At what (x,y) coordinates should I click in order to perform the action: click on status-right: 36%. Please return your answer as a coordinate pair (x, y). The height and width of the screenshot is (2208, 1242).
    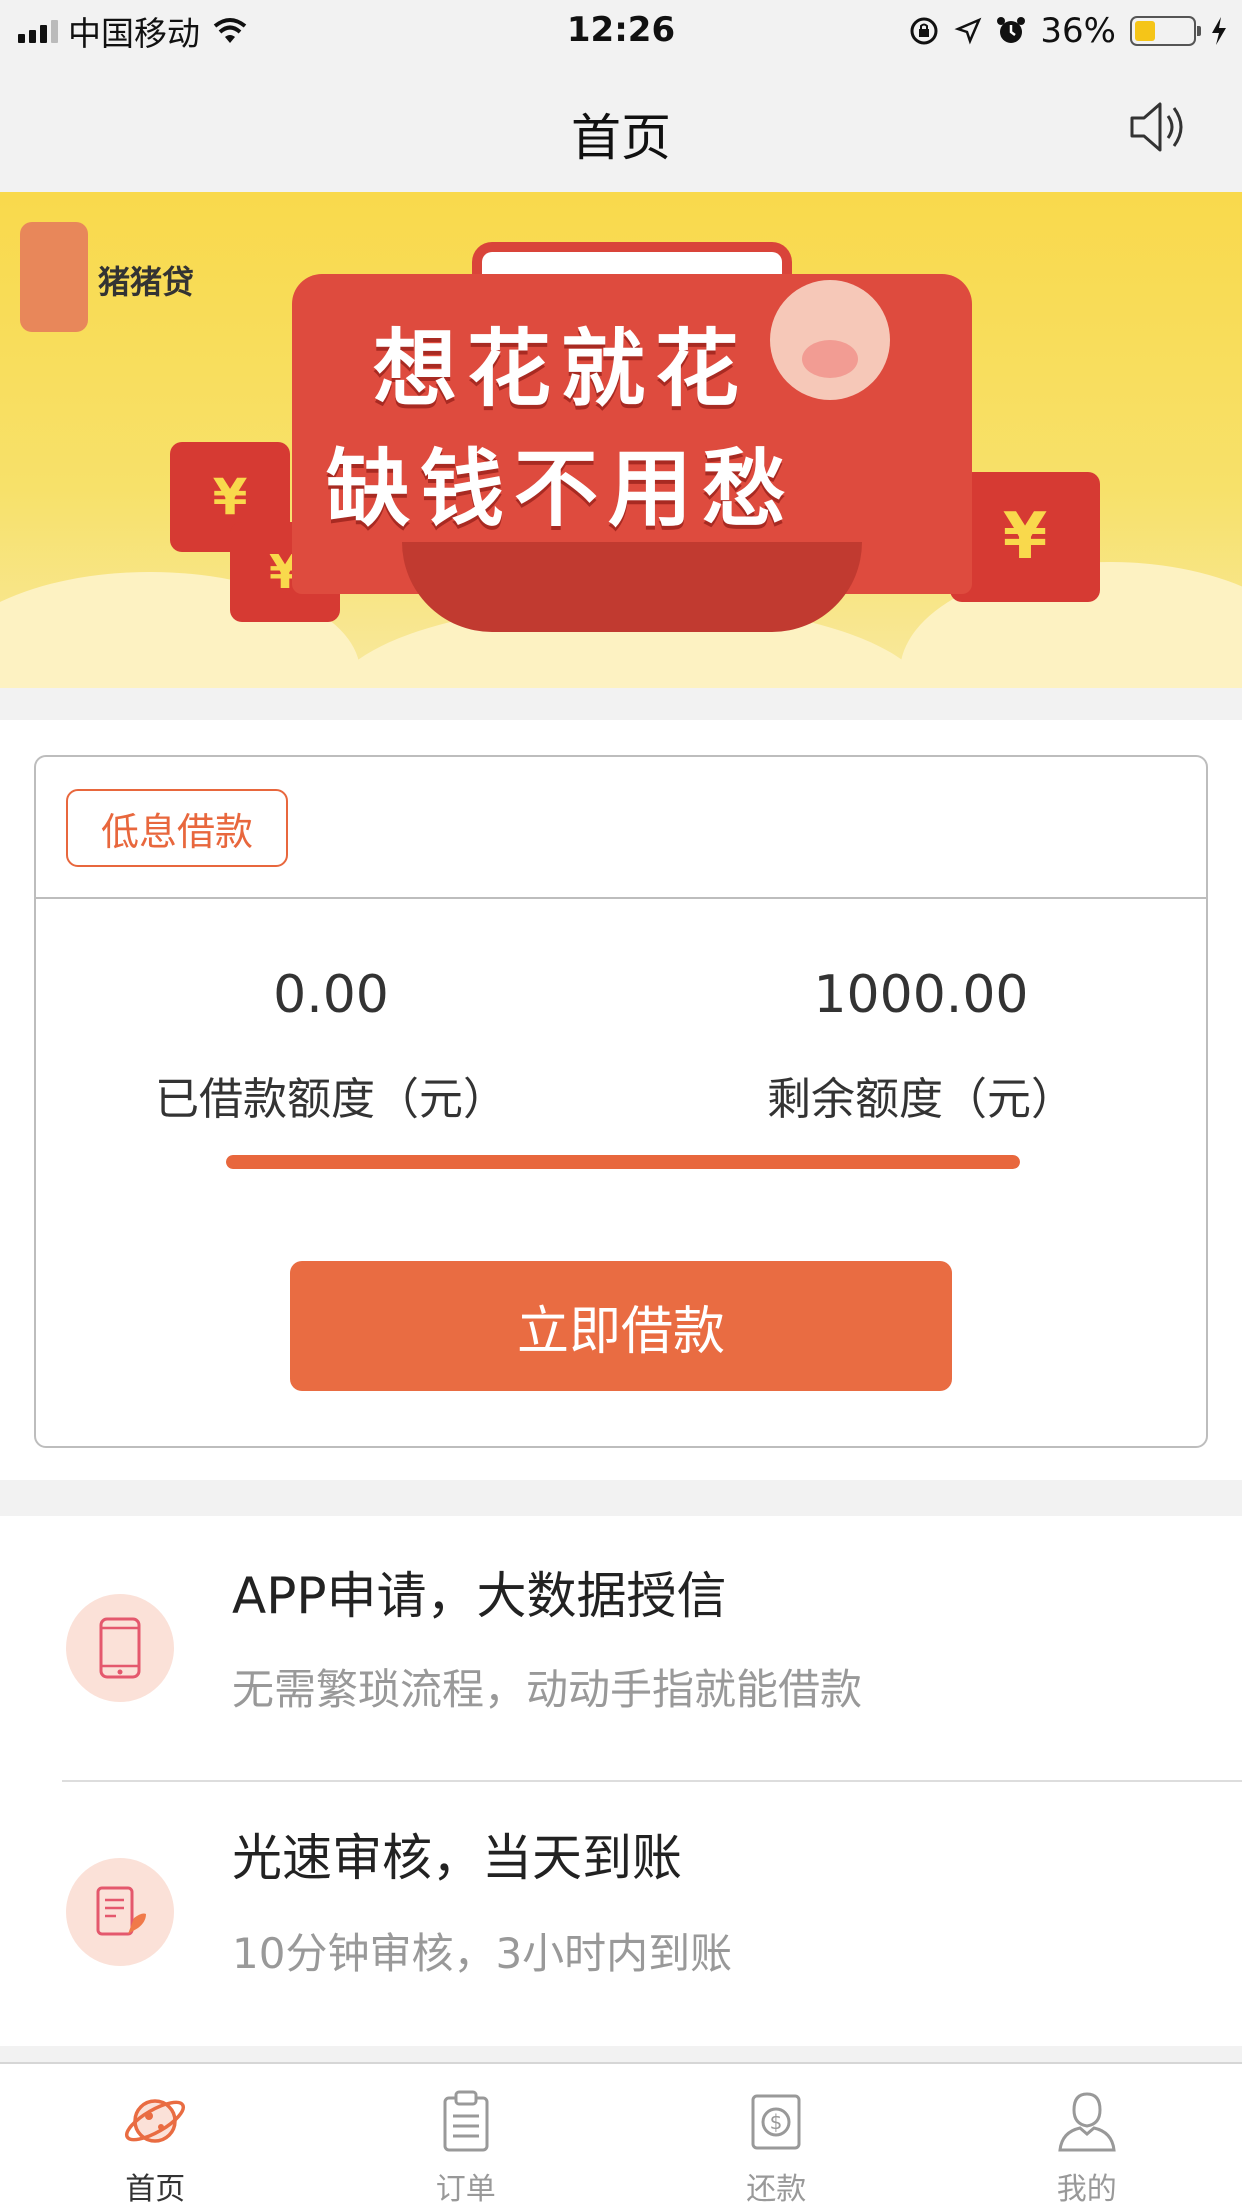
    Looking at the image, I should click on (1068, 31).